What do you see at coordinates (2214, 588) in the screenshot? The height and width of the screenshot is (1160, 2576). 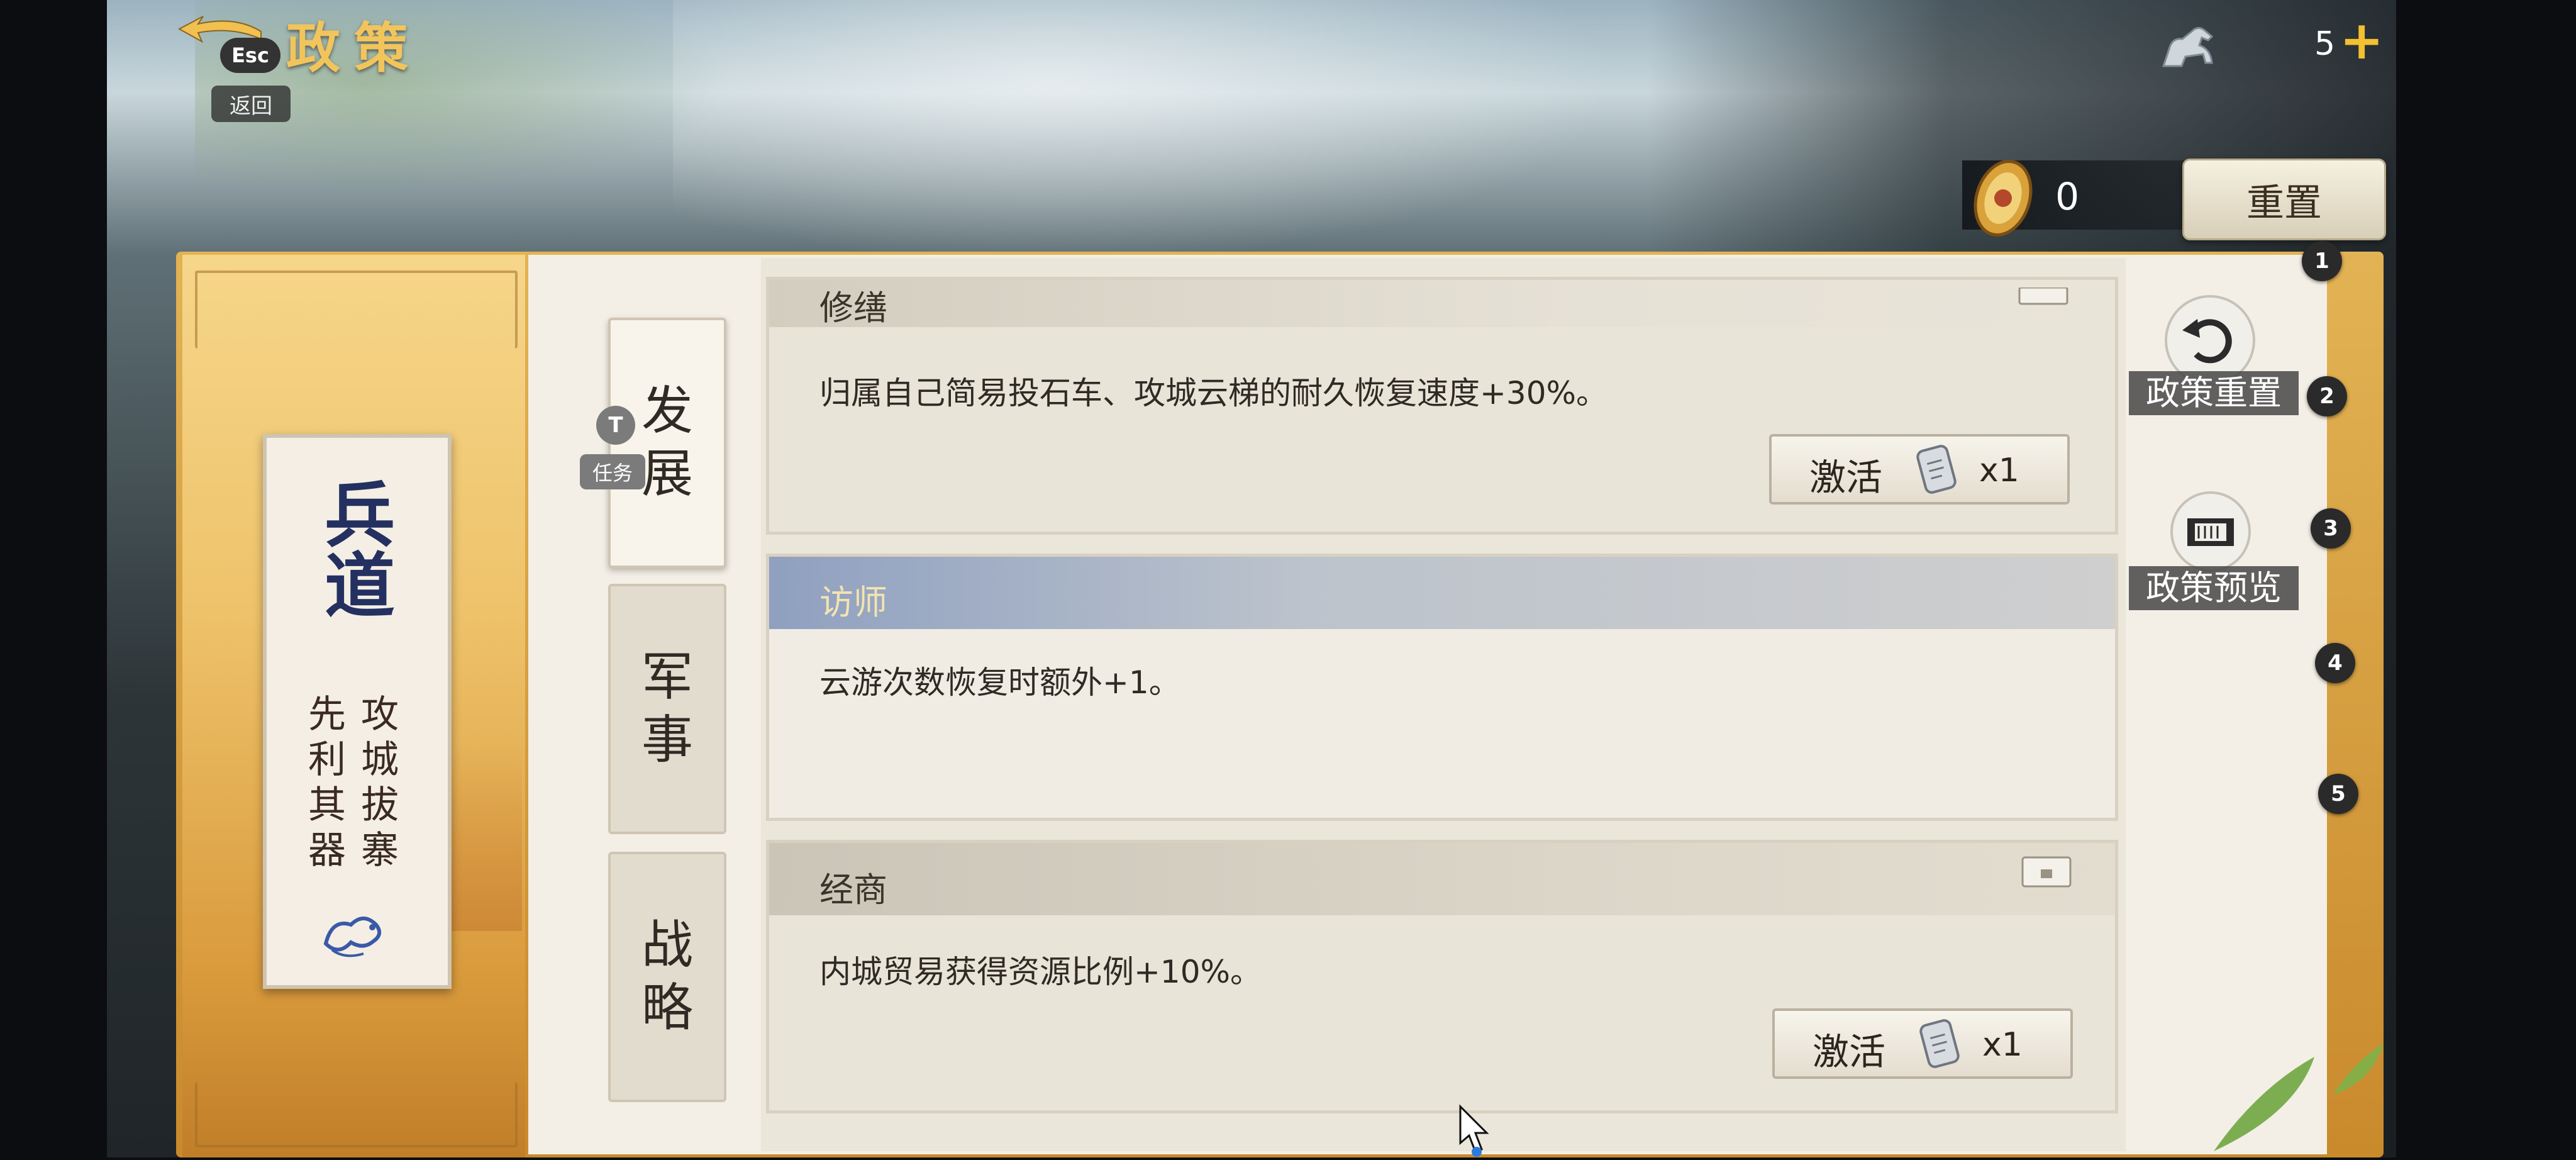 I see `policy-preview-button: 政策预览` at bounding box center [2214, 588].